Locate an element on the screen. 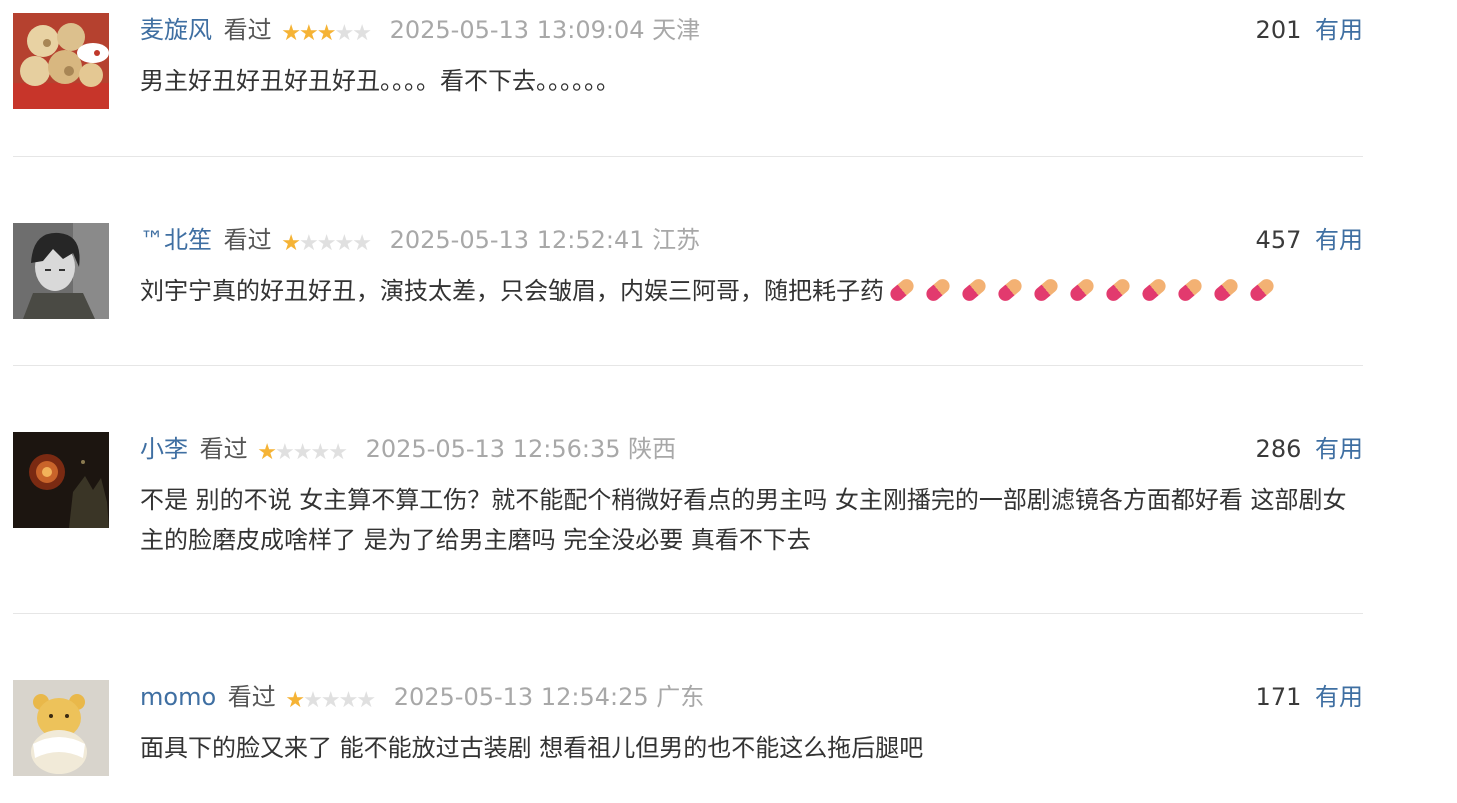 The width and height of the screenshot is (1457, 803). vote-area: 286 有用 is located at coordinates (1309, 449).